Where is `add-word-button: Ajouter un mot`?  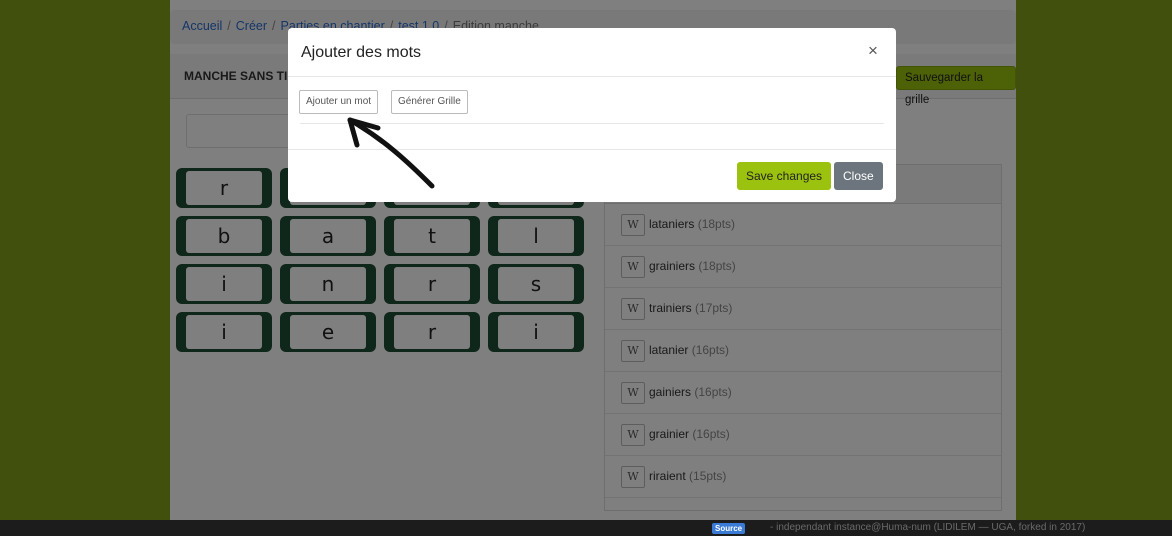
add-word-button: Ajouter un mot is located at coordinates (339, 102).